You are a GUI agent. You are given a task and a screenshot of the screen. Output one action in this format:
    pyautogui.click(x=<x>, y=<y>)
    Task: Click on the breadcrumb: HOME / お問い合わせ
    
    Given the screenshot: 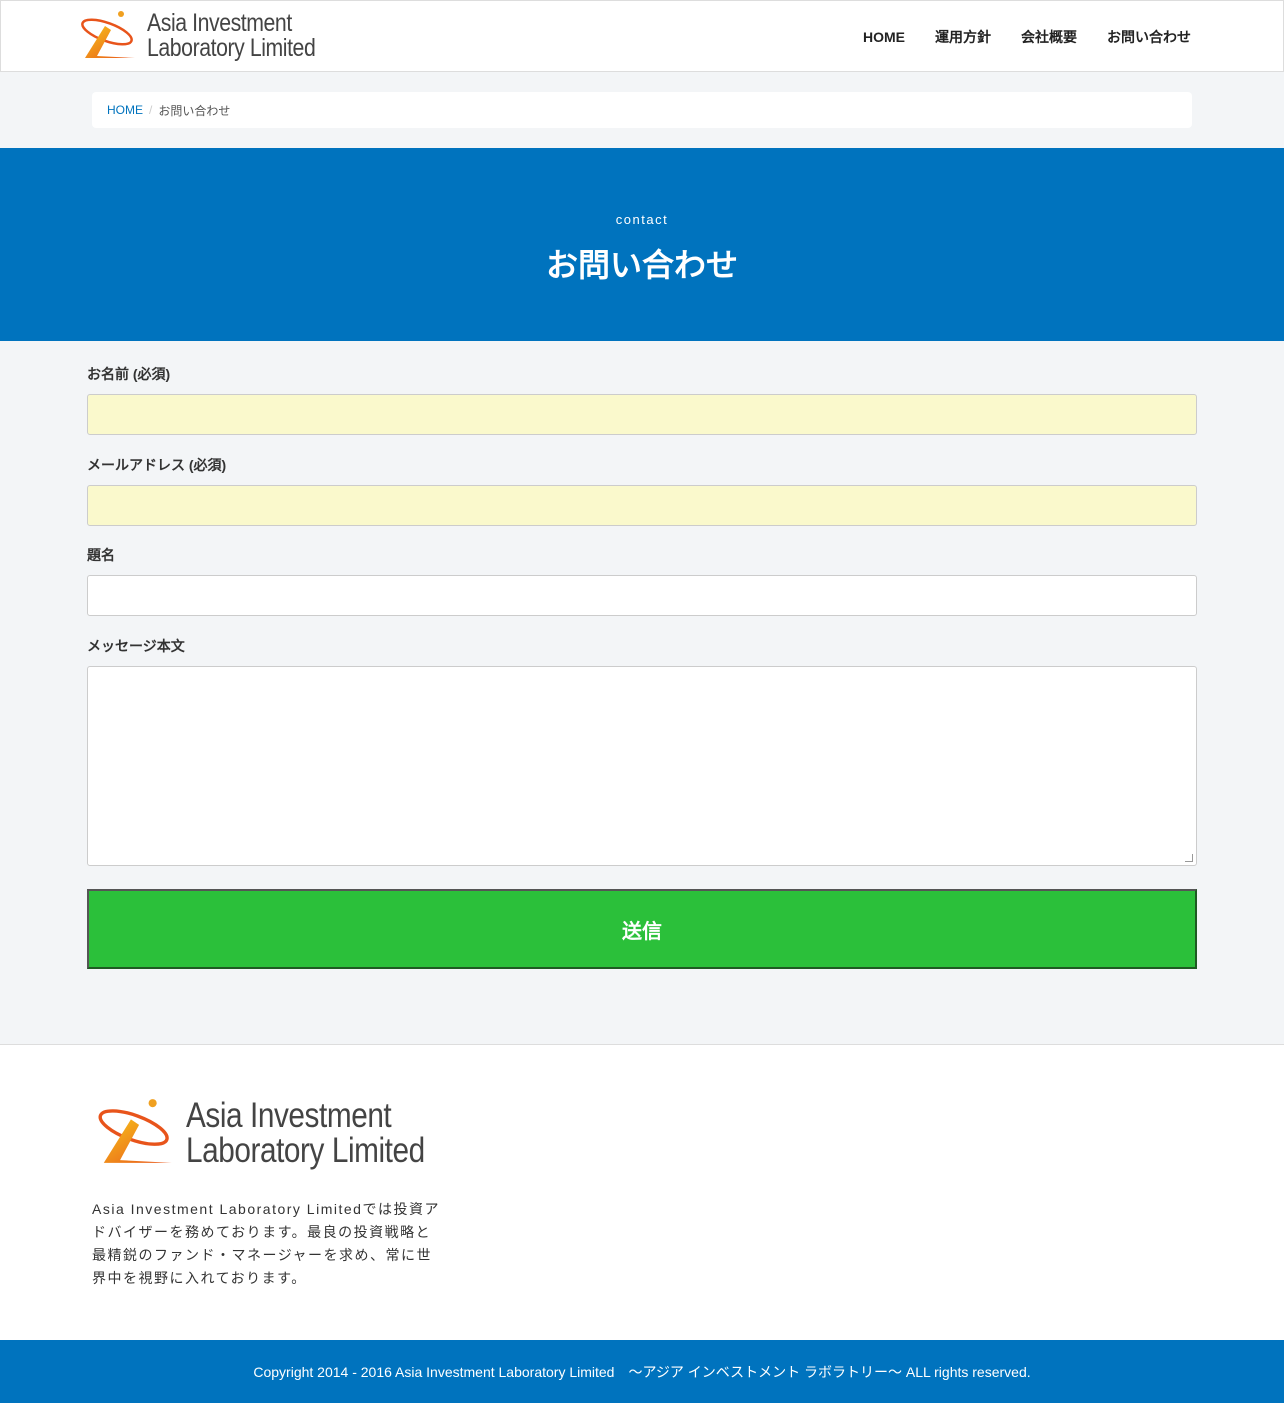 What is the action you would take?
    pyautogui.click(x=642, y=110)
    